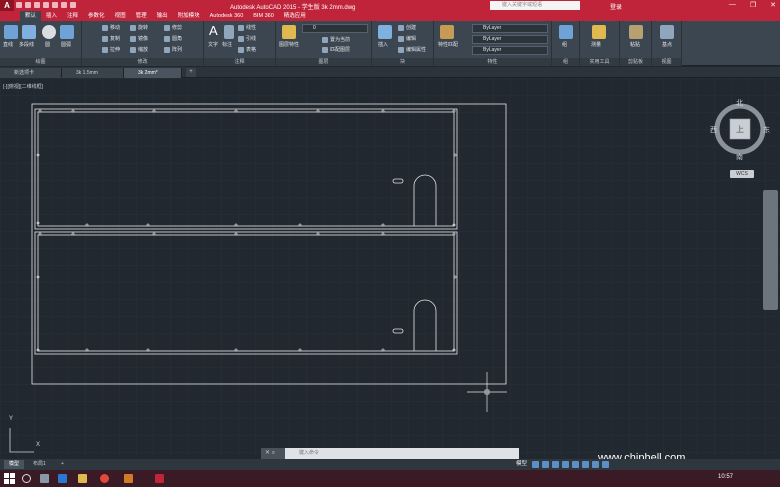 The image size is (780, 487). What do you see at coordinates (599, 32) in the screenshot?
I see `measure-icon` at bounding box center [599, 32].